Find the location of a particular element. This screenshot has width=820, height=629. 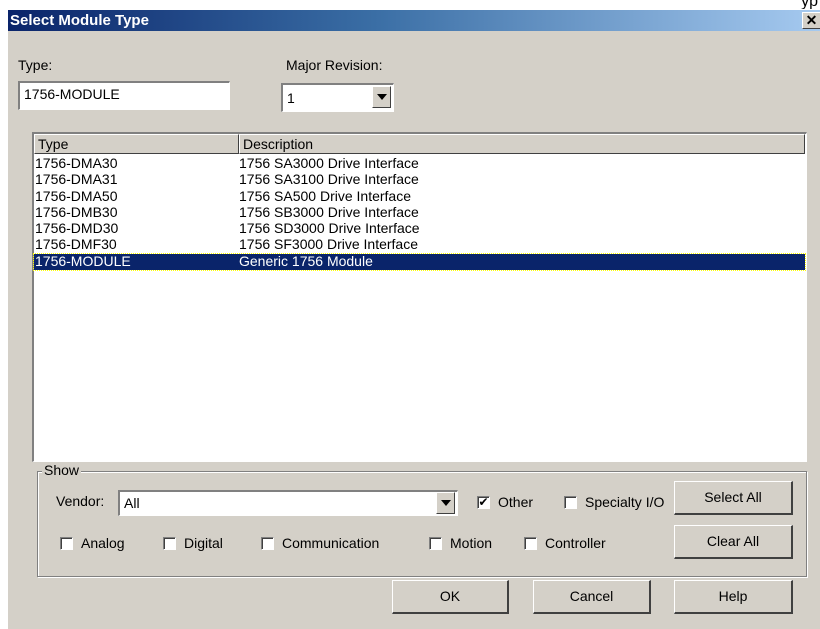

module-type-cell: 1756-MODULE is located at coordinates (83, 260).